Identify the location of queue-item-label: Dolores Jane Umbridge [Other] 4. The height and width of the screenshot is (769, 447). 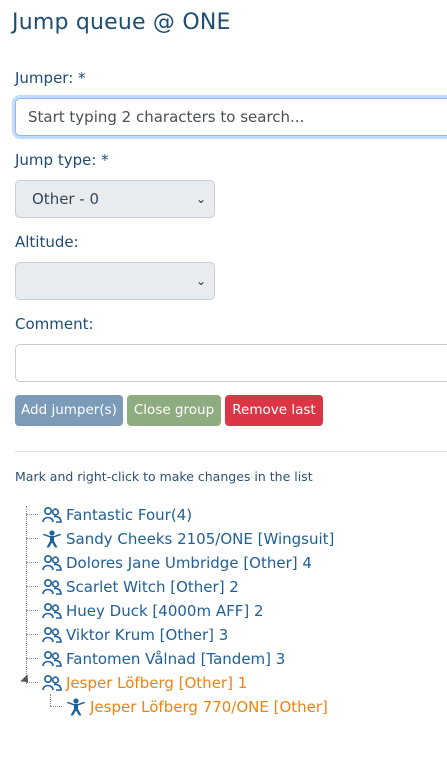
(189, 563).